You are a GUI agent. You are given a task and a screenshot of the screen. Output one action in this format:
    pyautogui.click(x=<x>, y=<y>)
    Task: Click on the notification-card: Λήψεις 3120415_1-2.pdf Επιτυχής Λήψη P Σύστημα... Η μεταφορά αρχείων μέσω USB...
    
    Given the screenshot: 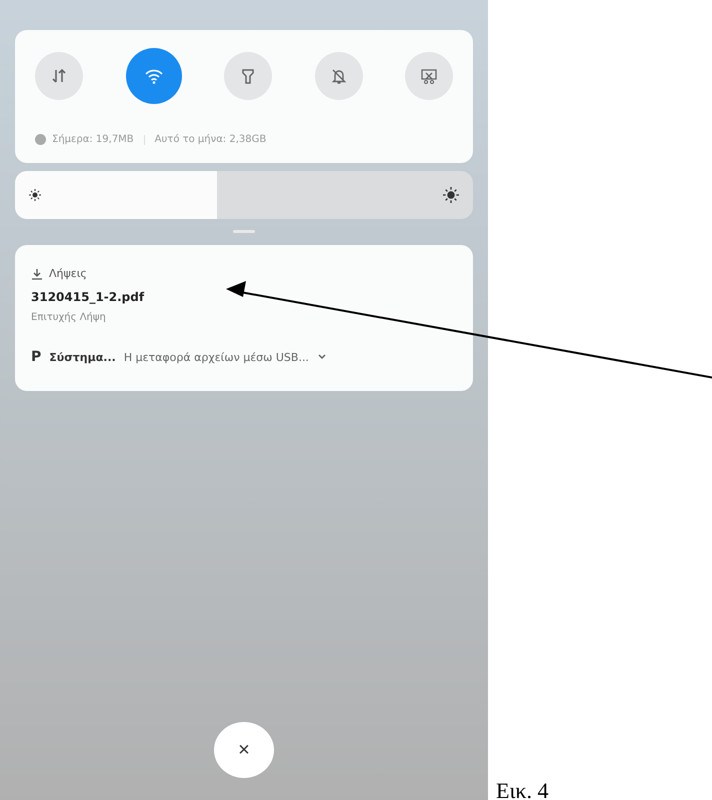 What is the action you would take?
    pyautogui.click(x=244, y=318)
    